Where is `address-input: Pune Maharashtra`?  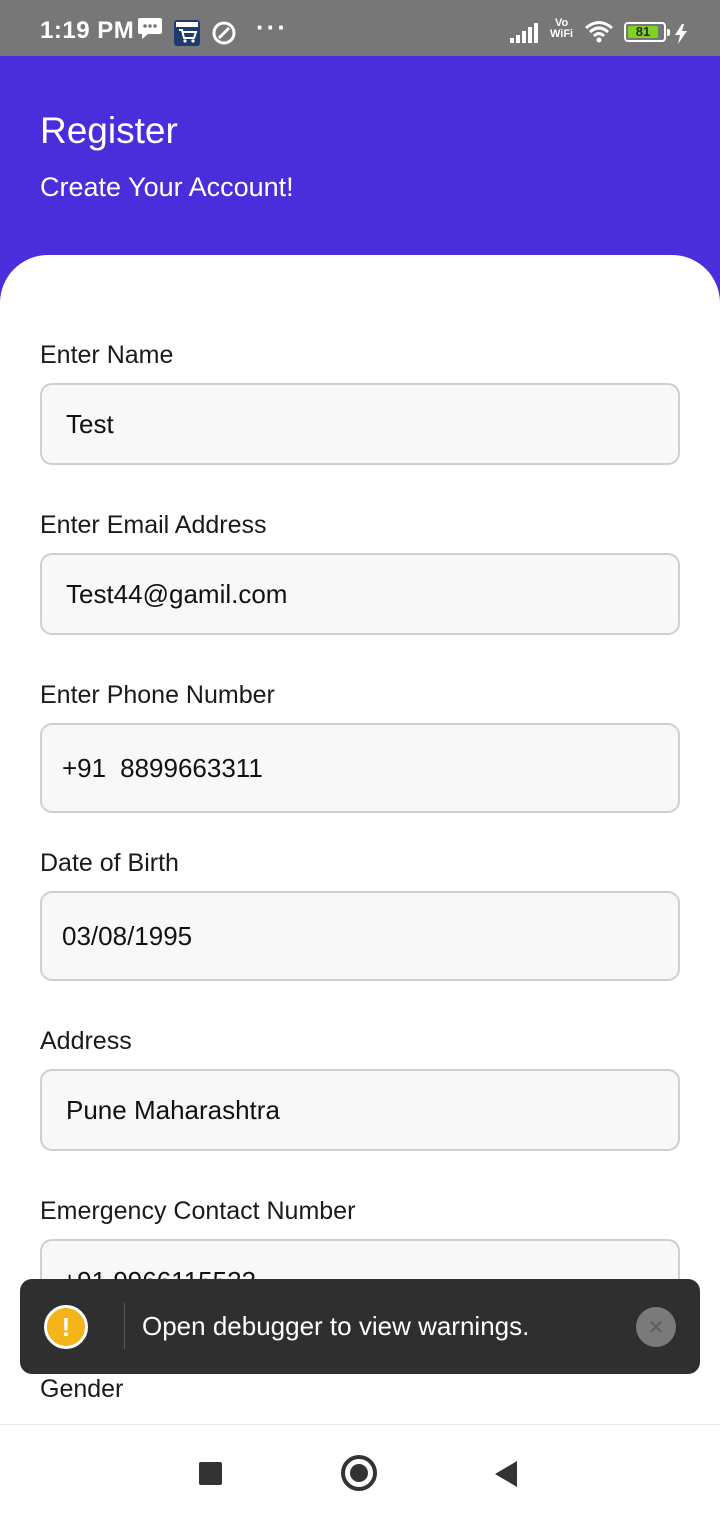
address-input: Pune Maharashtra is located at coordinates (360, 1110).